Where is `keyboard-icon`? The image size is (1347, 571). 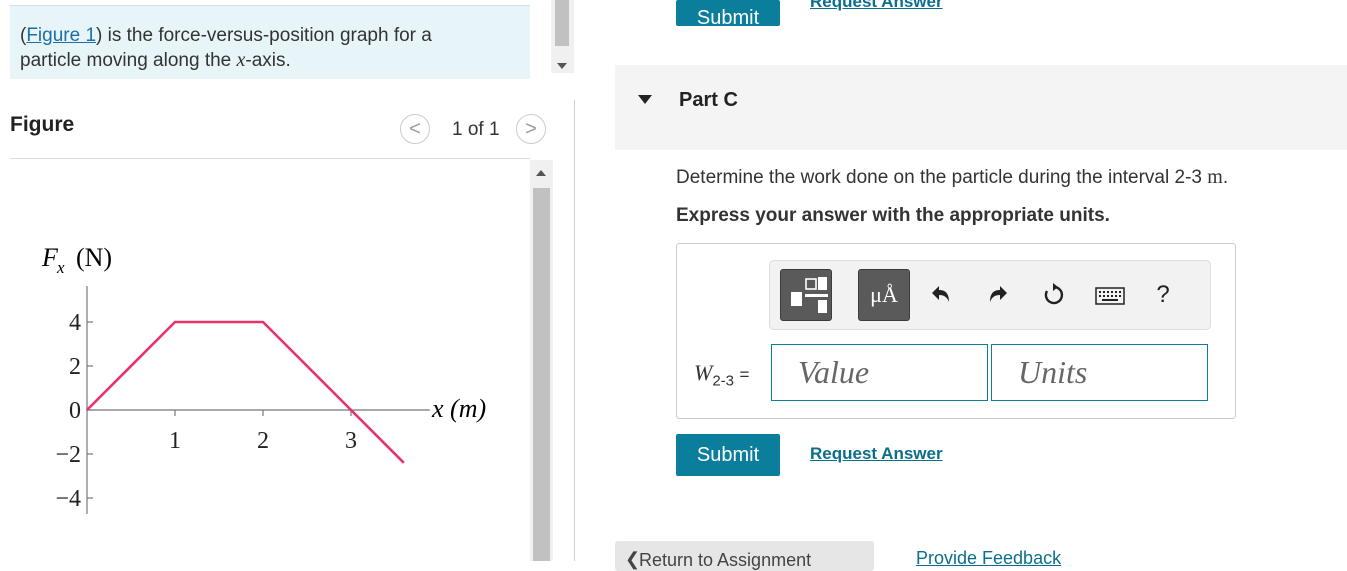
keyboard-icon is located at coordinates (1110, 296).